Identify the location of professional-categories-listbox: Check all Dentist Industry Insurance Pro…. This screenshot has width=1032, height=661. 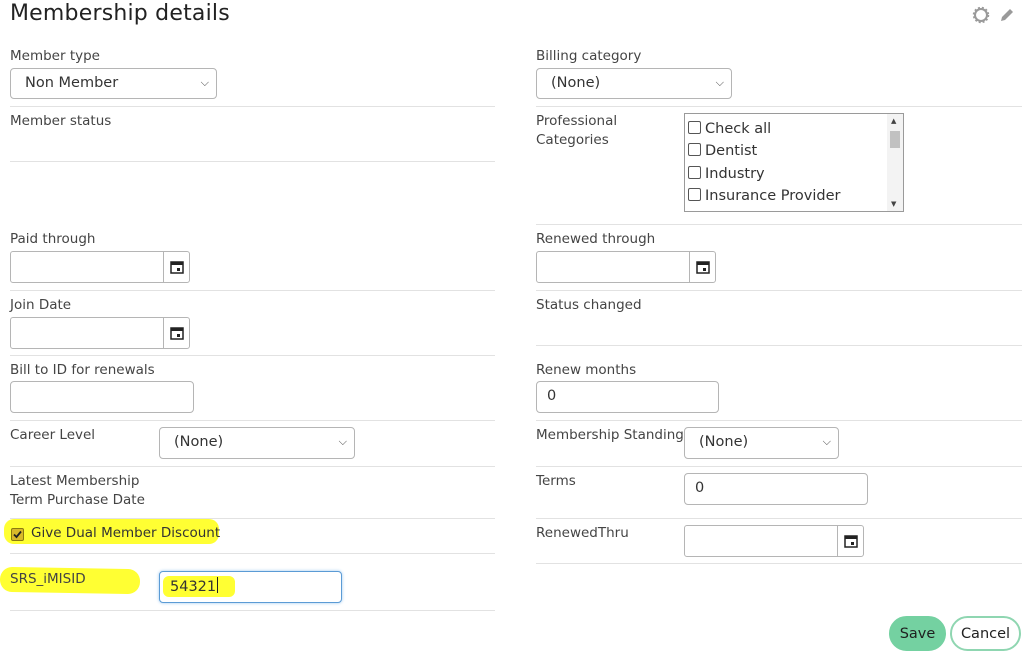
(794, 162).